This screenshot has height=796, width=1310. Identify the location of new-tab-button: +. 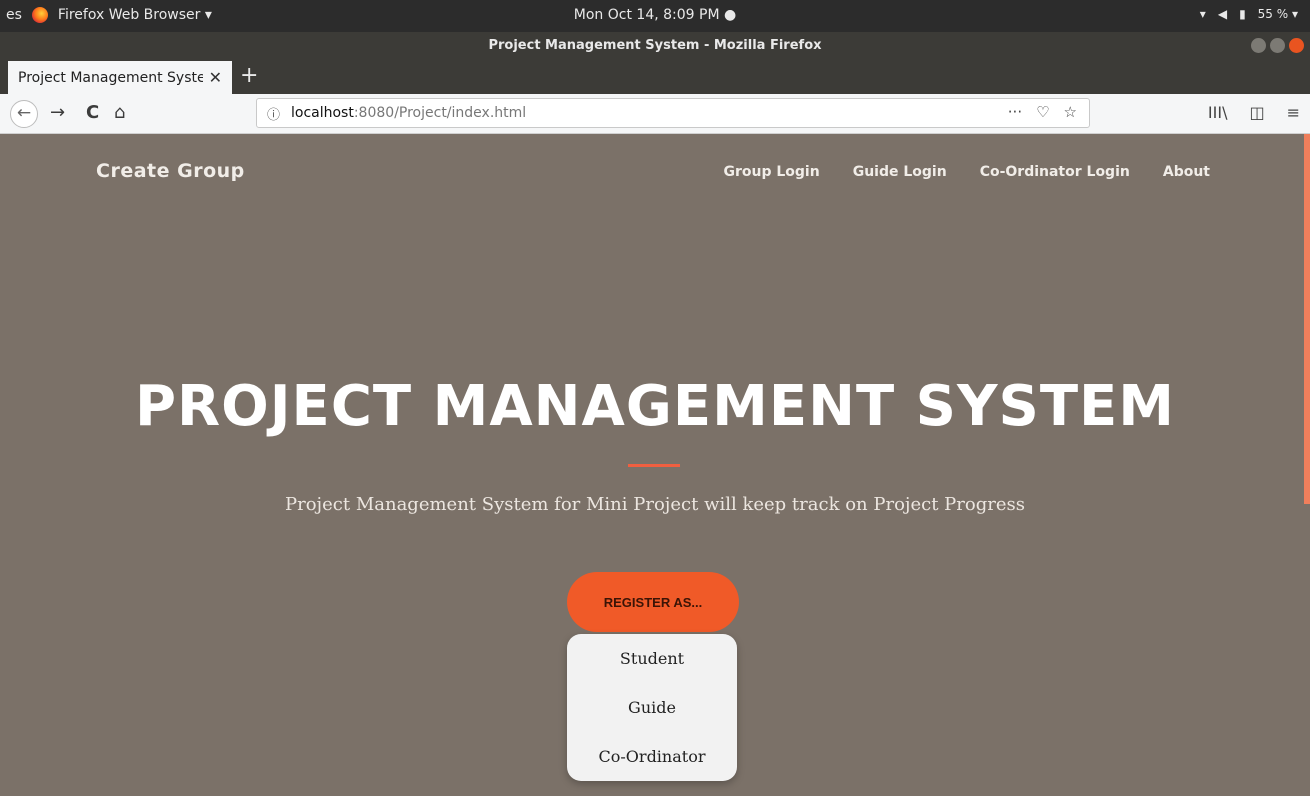
(249, 75).